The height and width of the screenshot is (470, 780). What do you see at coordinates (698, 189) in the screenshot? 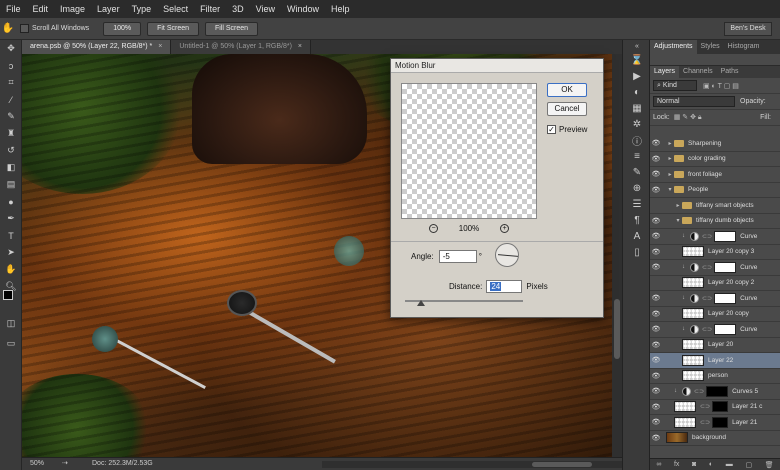
I see `layer-name: People` at bounding box center [698, 189].